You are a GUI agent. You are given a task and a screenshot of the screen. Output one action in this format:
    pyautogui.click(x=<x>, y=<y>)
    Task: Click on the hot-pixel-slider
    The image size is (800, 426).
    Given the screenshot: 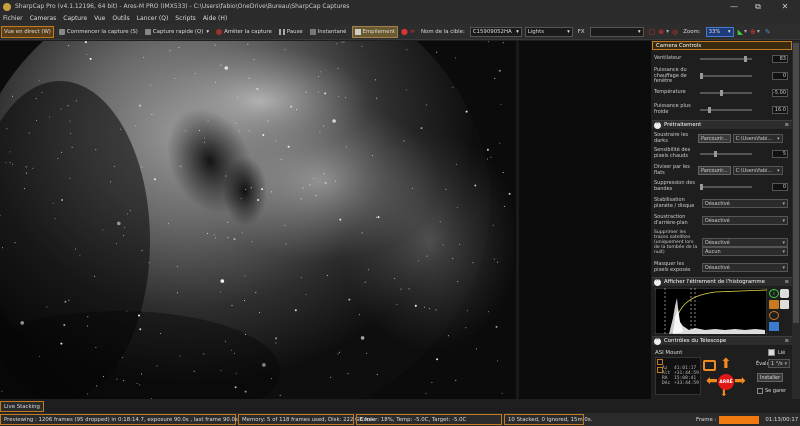 What is the action you would take?
    pyautogui.click(x=726, y=153)
    